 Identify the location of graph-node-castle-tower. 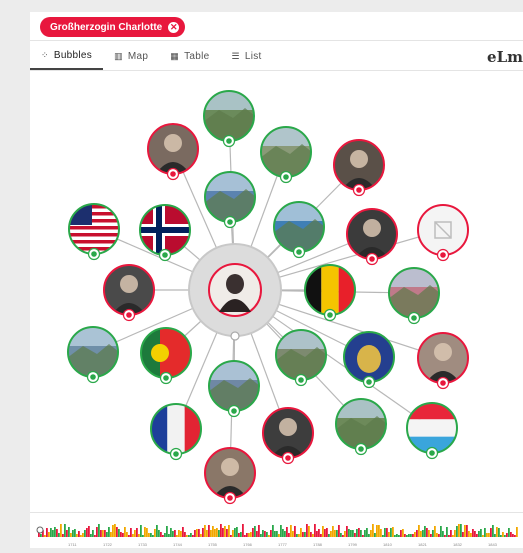
(229, 119).